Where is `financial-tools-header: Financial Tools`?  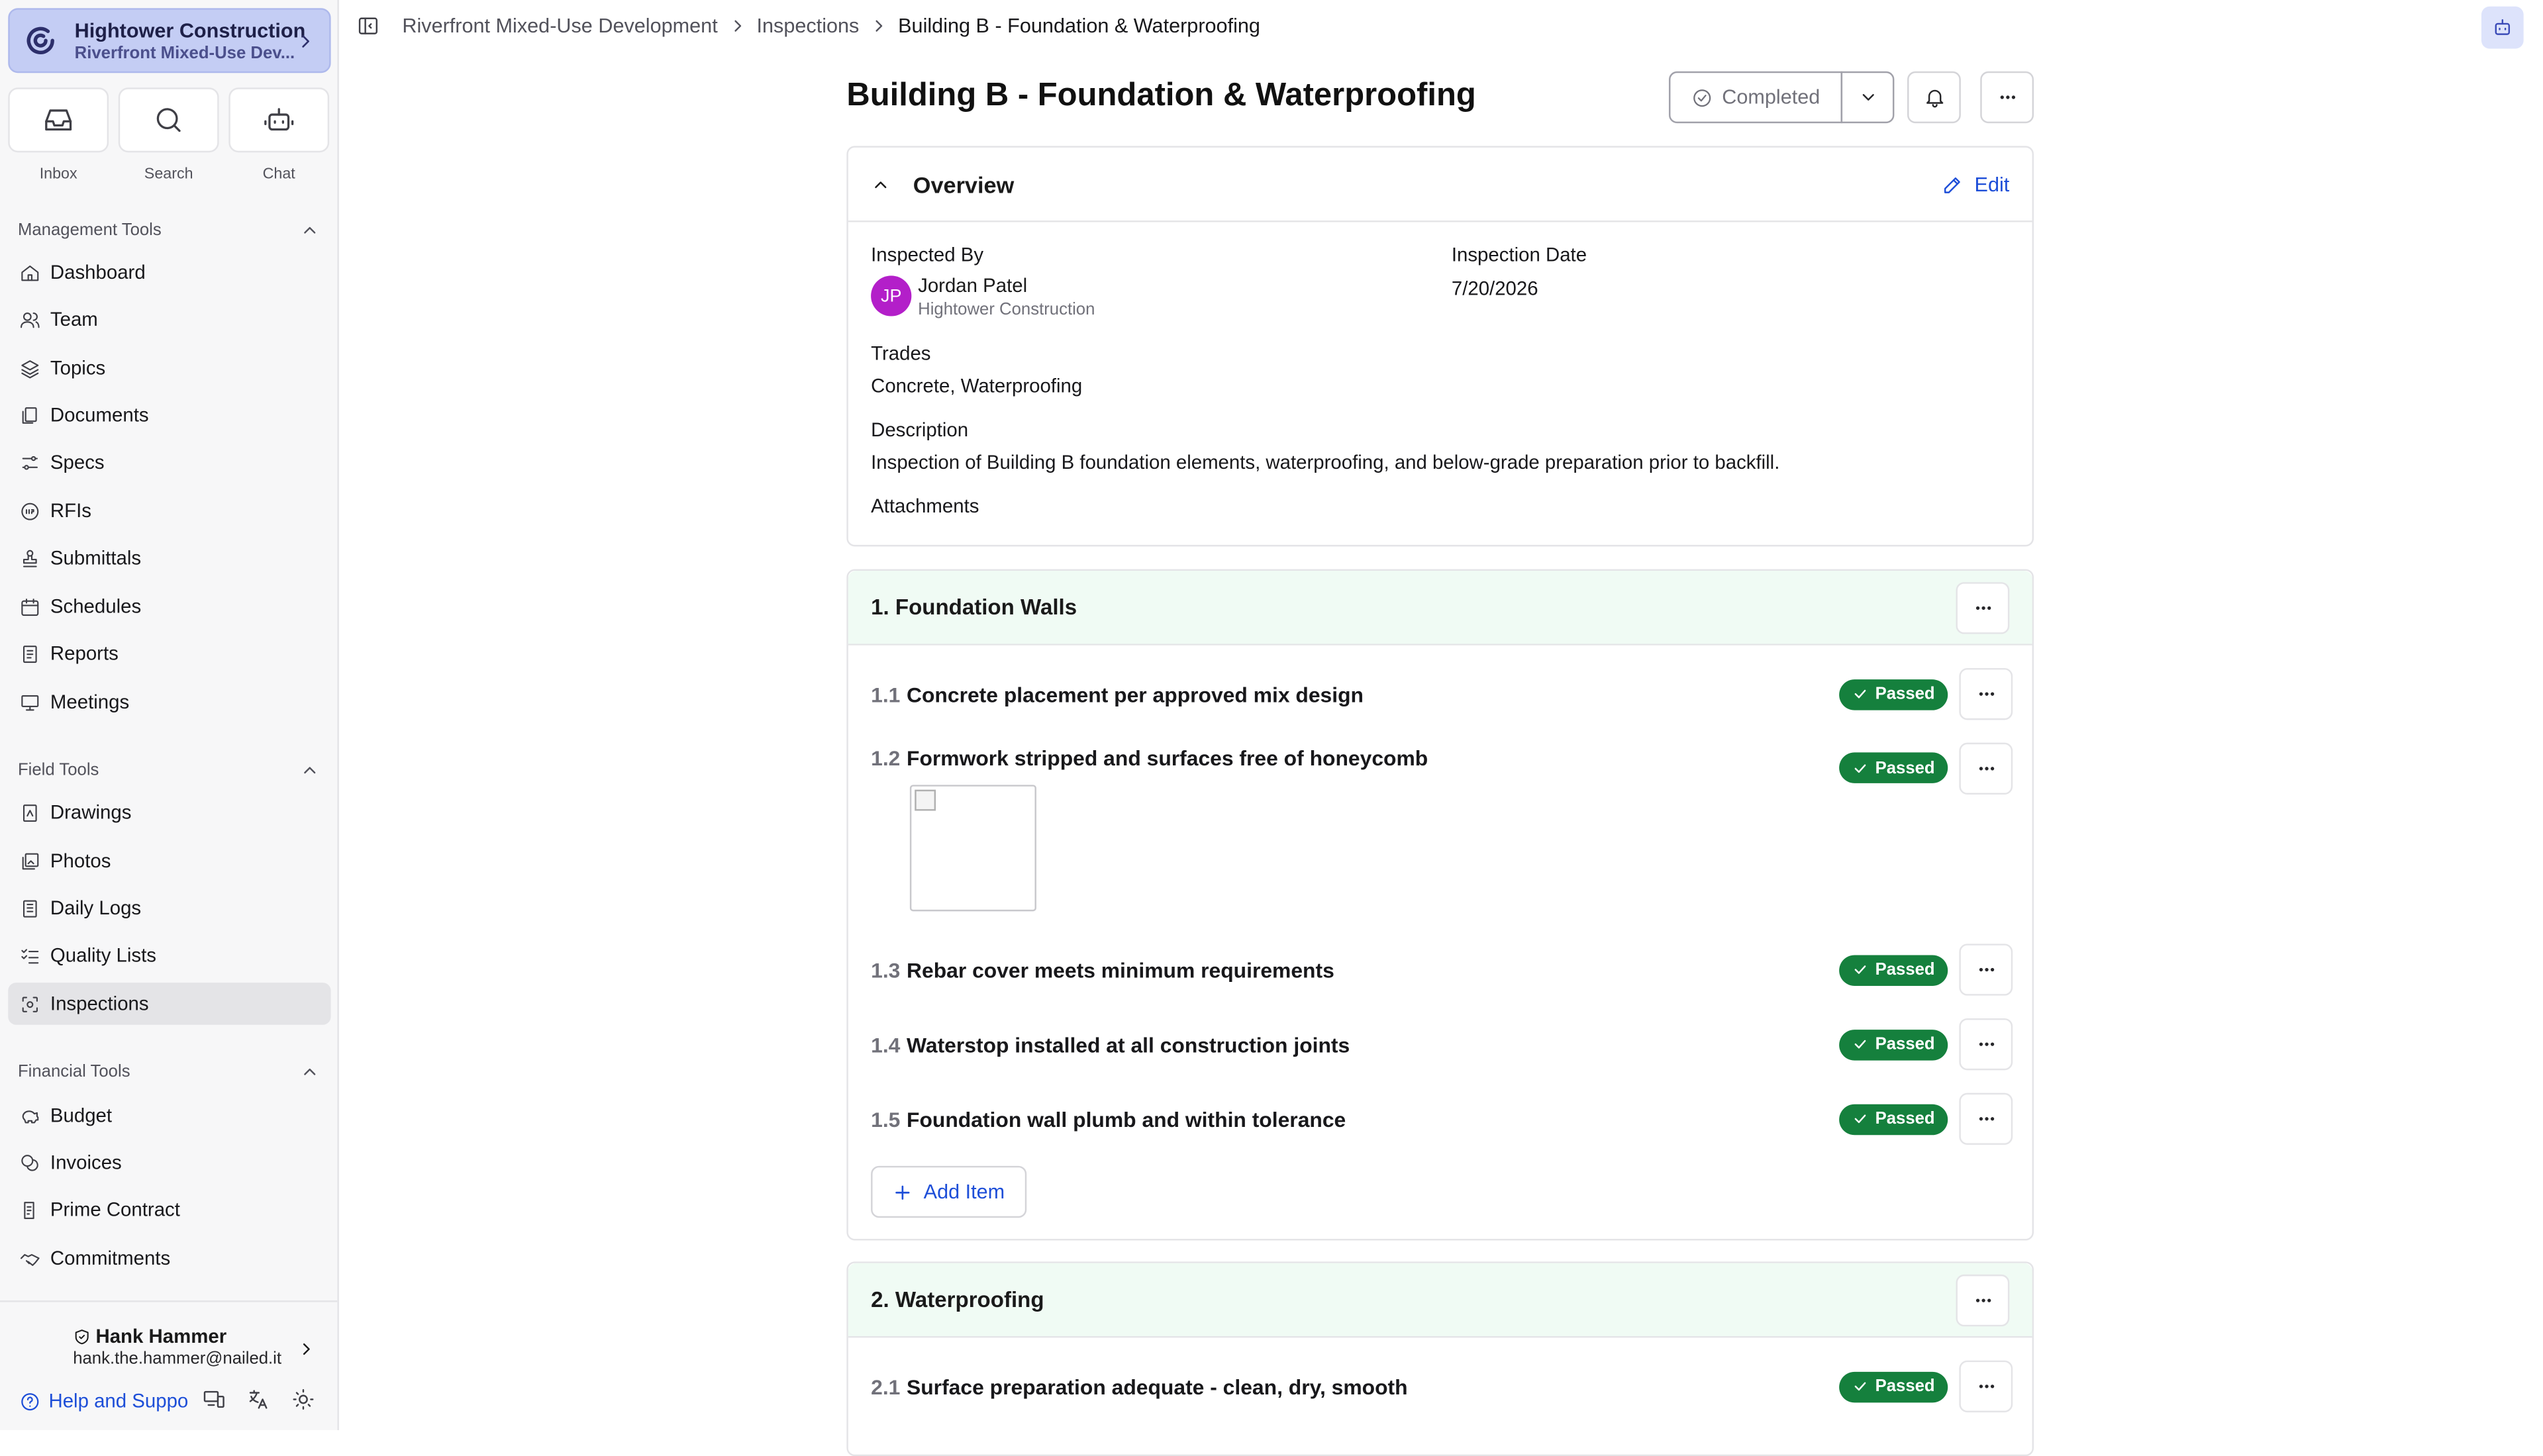
financial-tools-header: Financial Tools is located at coordinates (169, 1071).